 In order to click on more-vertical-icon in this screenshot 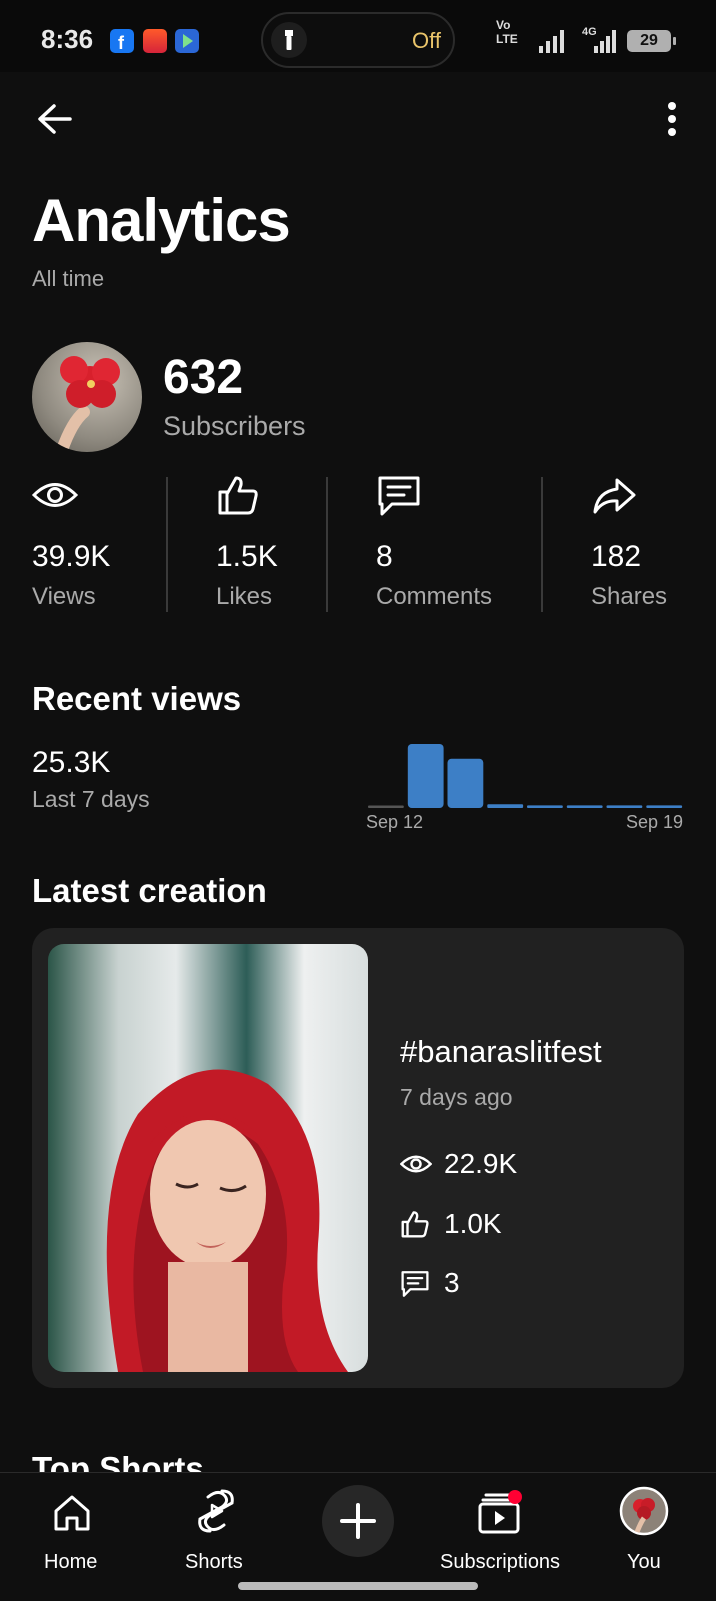, I will do `click(672, 119)`.